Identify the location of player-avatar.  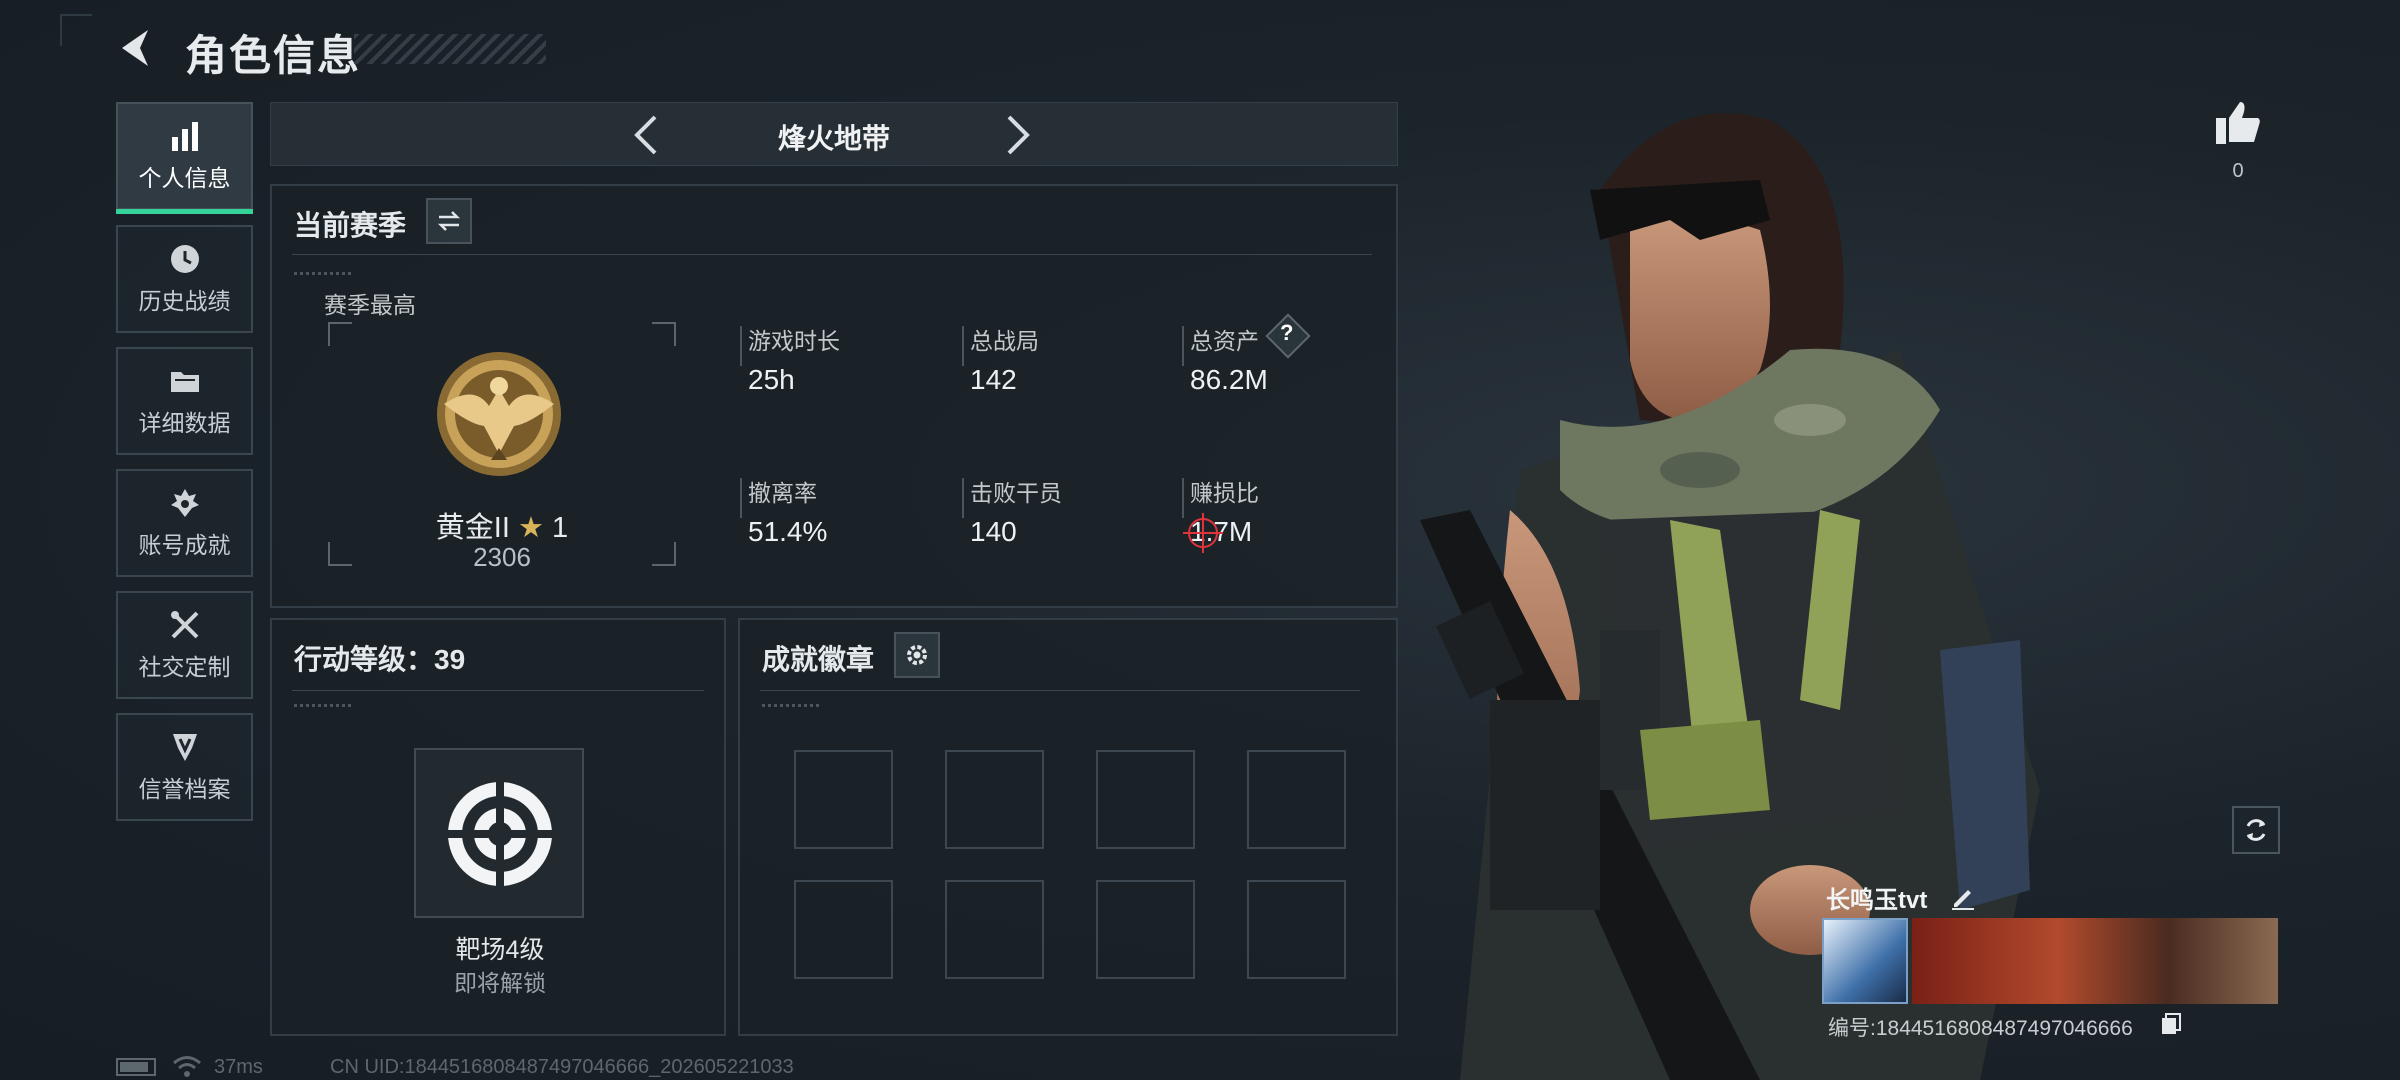
(1865, 961).